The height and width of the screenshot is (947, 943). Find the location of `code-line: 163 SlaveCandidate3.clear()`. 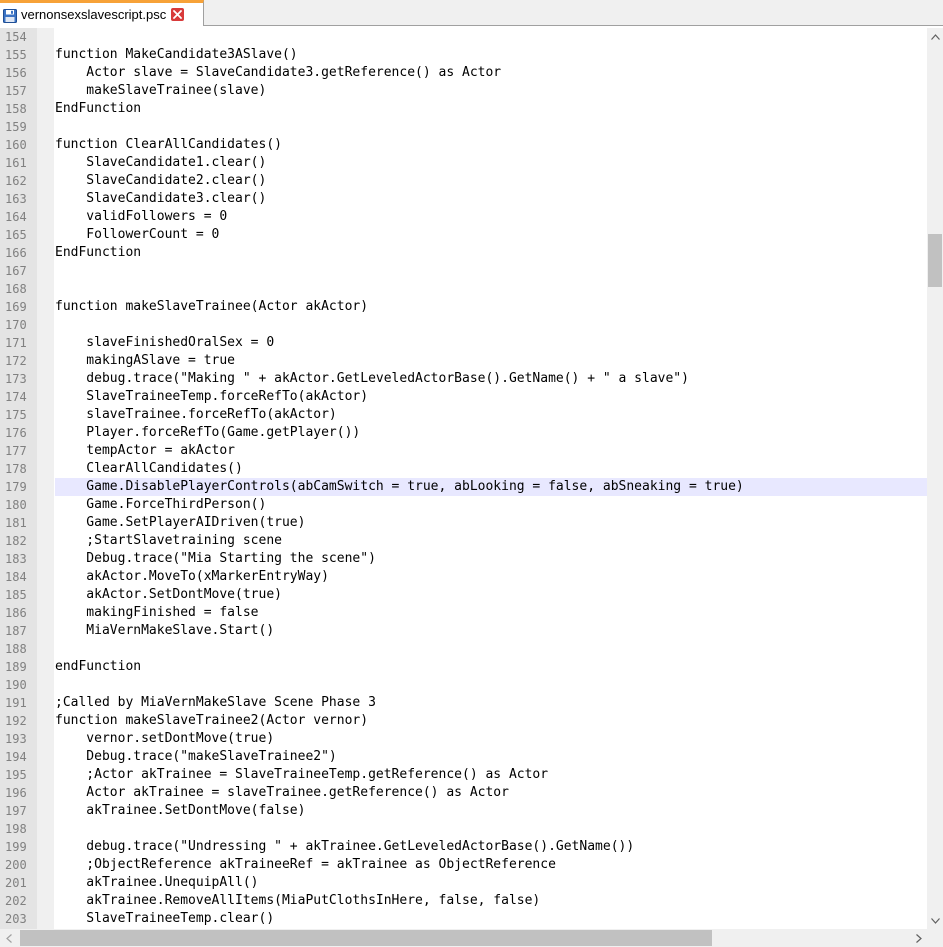

code-line: 163 SlaveCandidate3.clear() is located at coordinates (463, 199).